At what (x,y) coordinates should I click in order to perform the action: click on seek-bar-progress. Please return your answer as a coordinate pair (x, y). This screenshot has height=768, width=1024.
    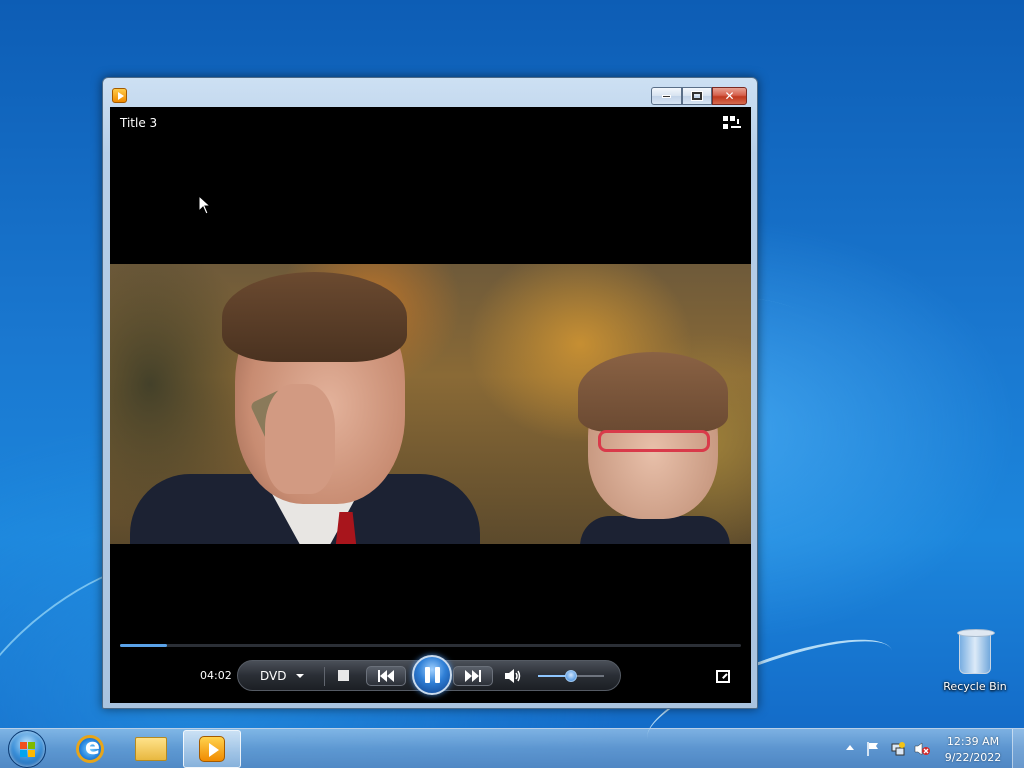
    Looking at the image, I should click on (143, 645).